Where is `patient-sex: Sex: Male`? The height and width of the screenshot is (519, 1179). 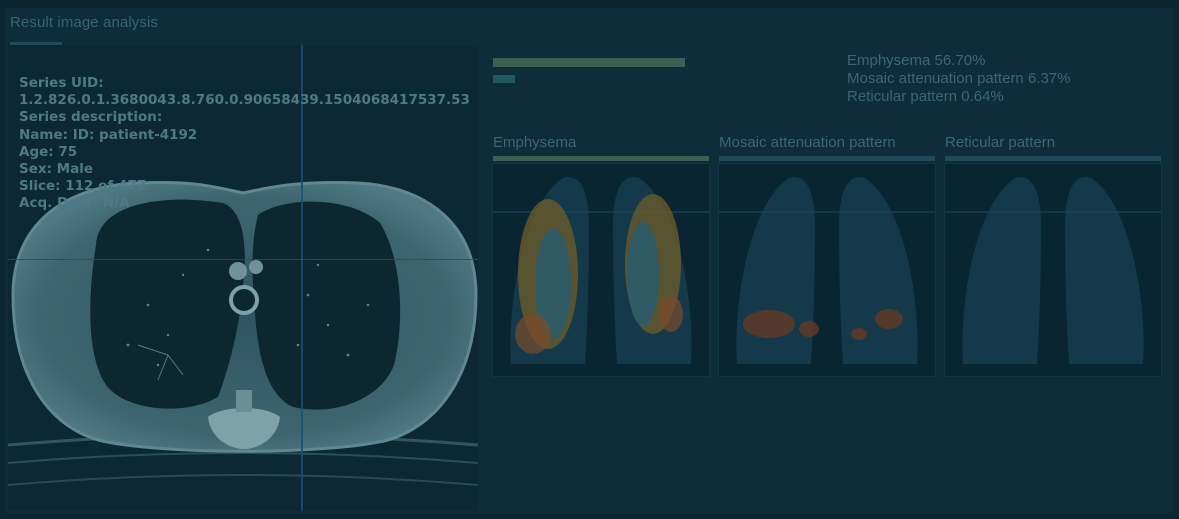
patient-sex: Sex: Male is located at coordinates (56, 169).